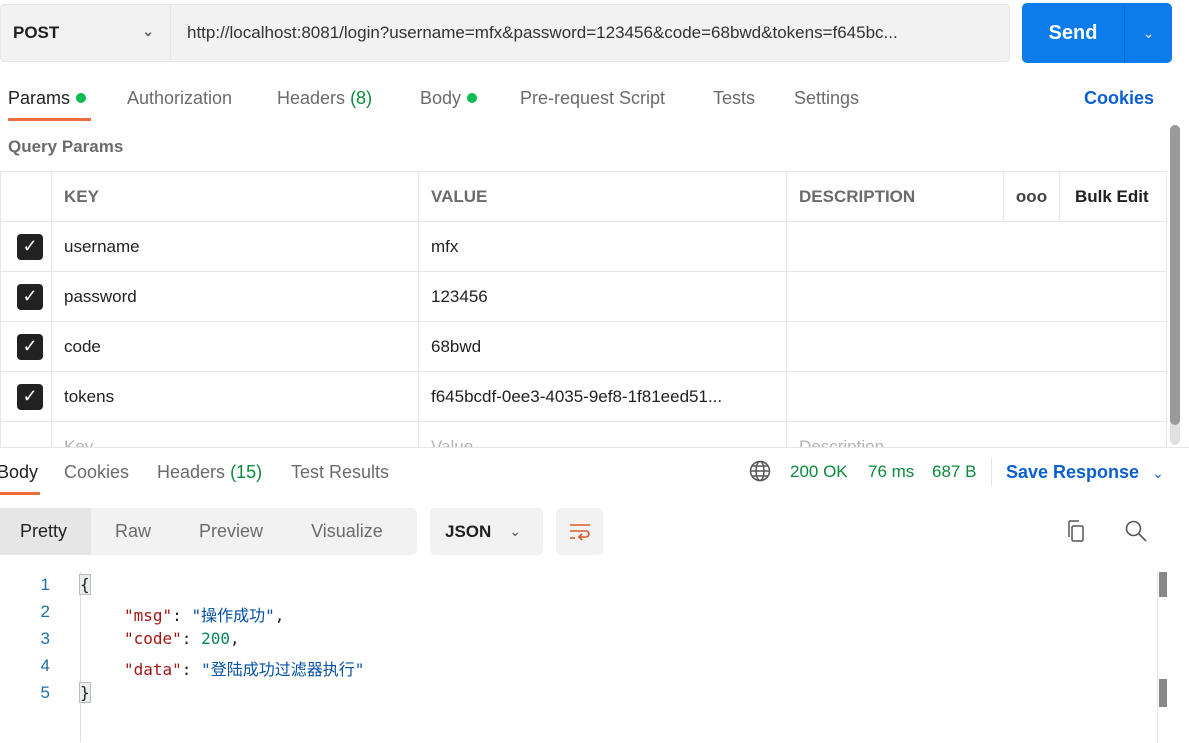 This screenshot has height=743, width=1189. What do you see at coordinates (976, 434) in the screenshot?
I see `new-description-input: Description` at bounding box center [976, 434].